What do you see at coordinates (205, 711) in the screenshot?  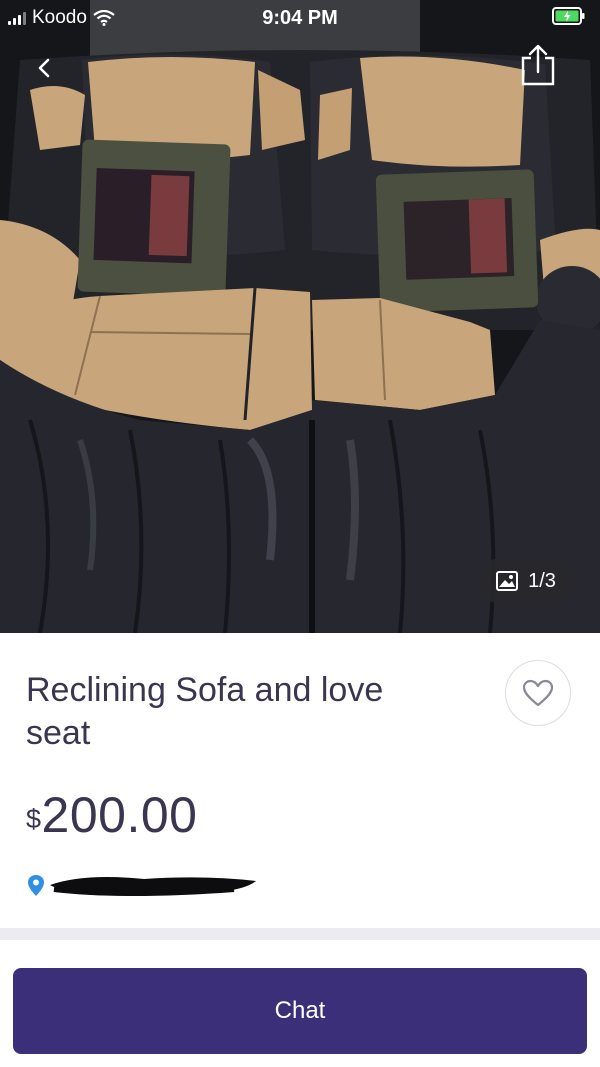 I see `listing-title: Reclining Sofa and love seat` at bounding box center [205, 711].